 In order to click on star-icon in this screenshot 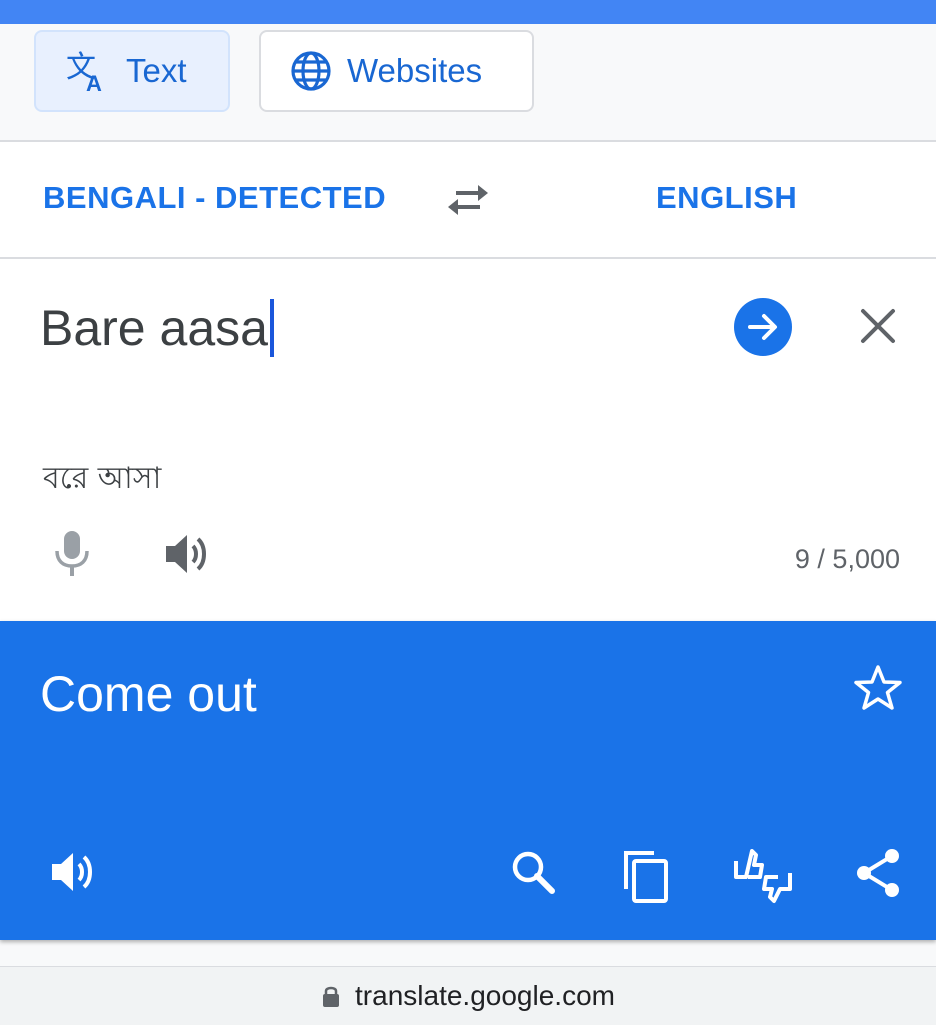, I will do `click(878, 687)`.